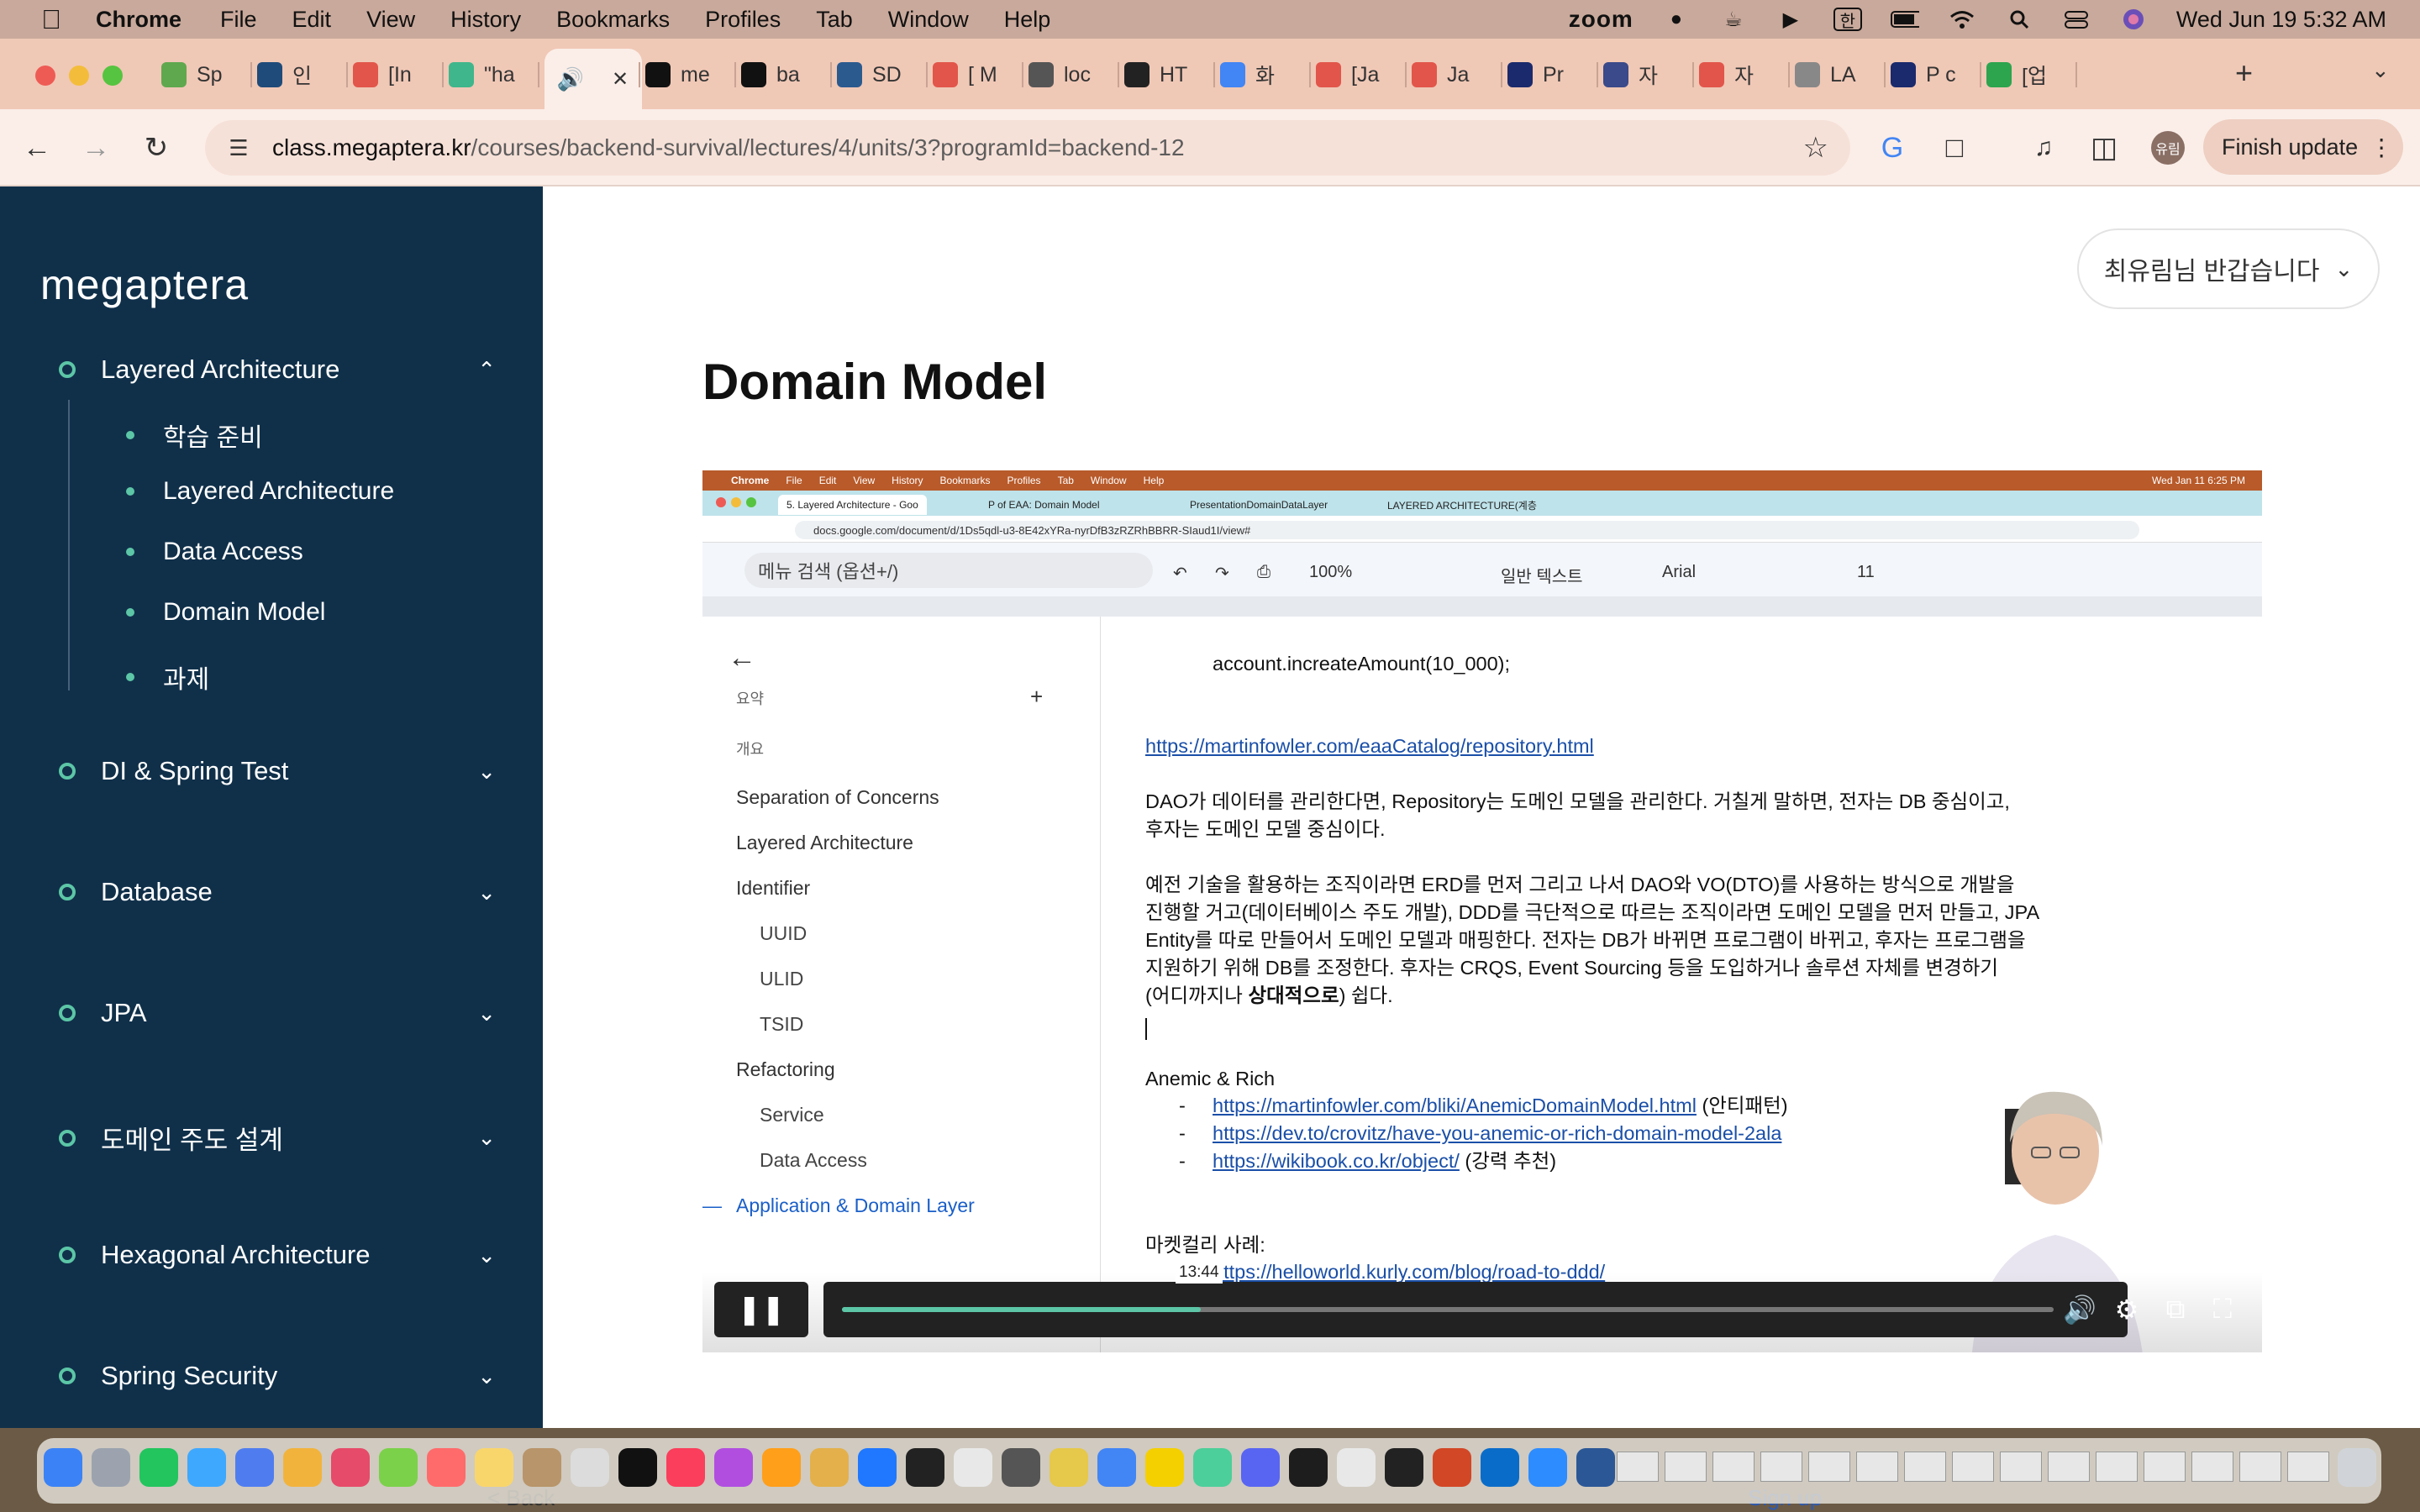 The image size is (2420, 1512). Describe the element at coordinates (312, 20) in the screenshot. I see `menu-edit: Edit` at that location.